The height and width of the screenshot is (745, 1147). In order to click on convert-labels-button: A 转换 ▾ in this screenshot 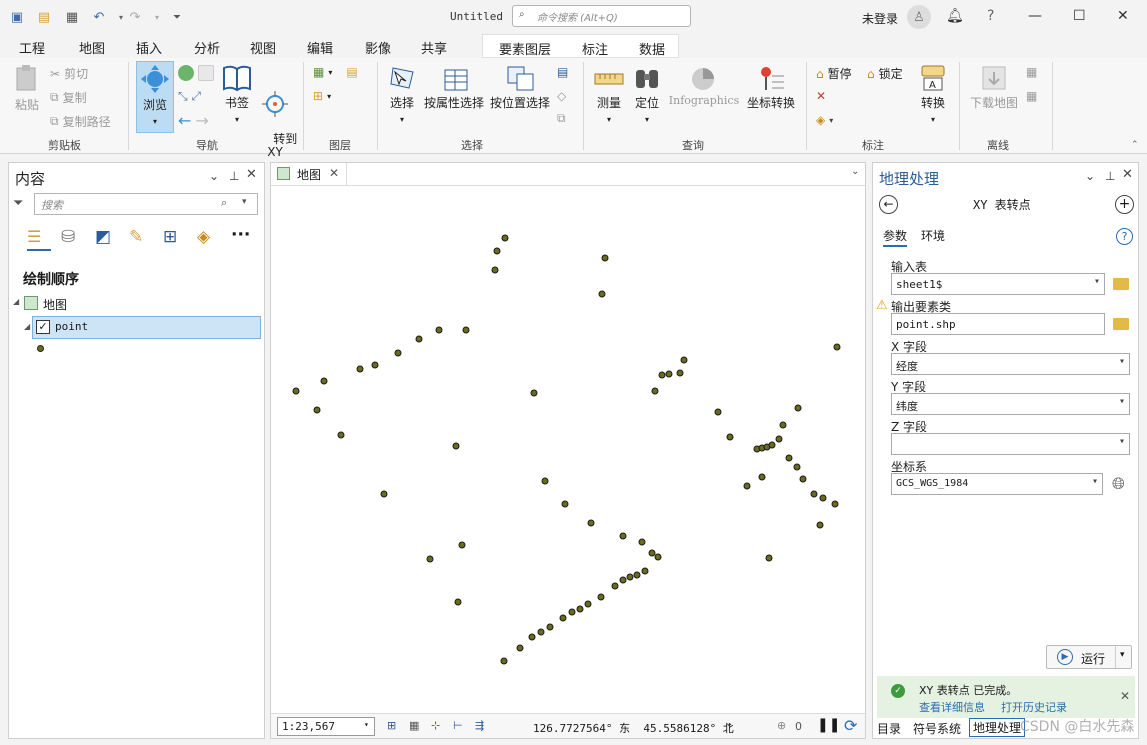, I will do `click(933, 94)`.